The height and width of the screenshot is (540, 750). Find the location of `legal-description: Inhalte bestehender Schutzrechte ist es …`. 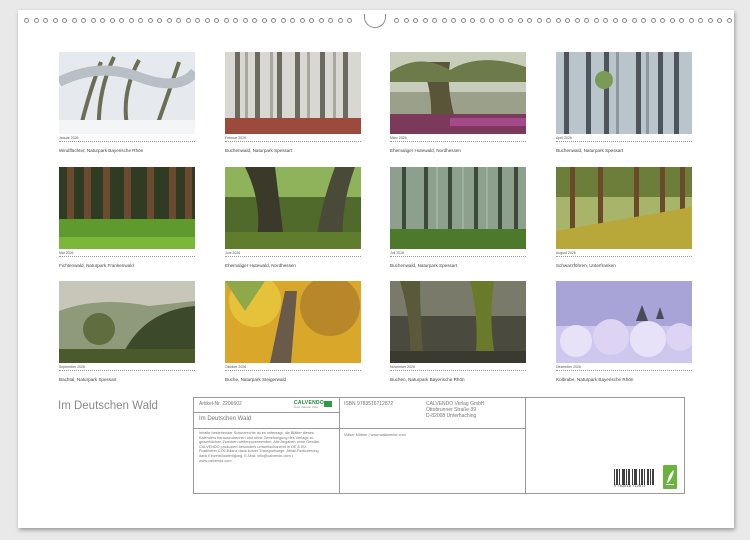

legal-description: Inhalte bestehender Schutzrechte ist es … is located at coordinates (260, 447).